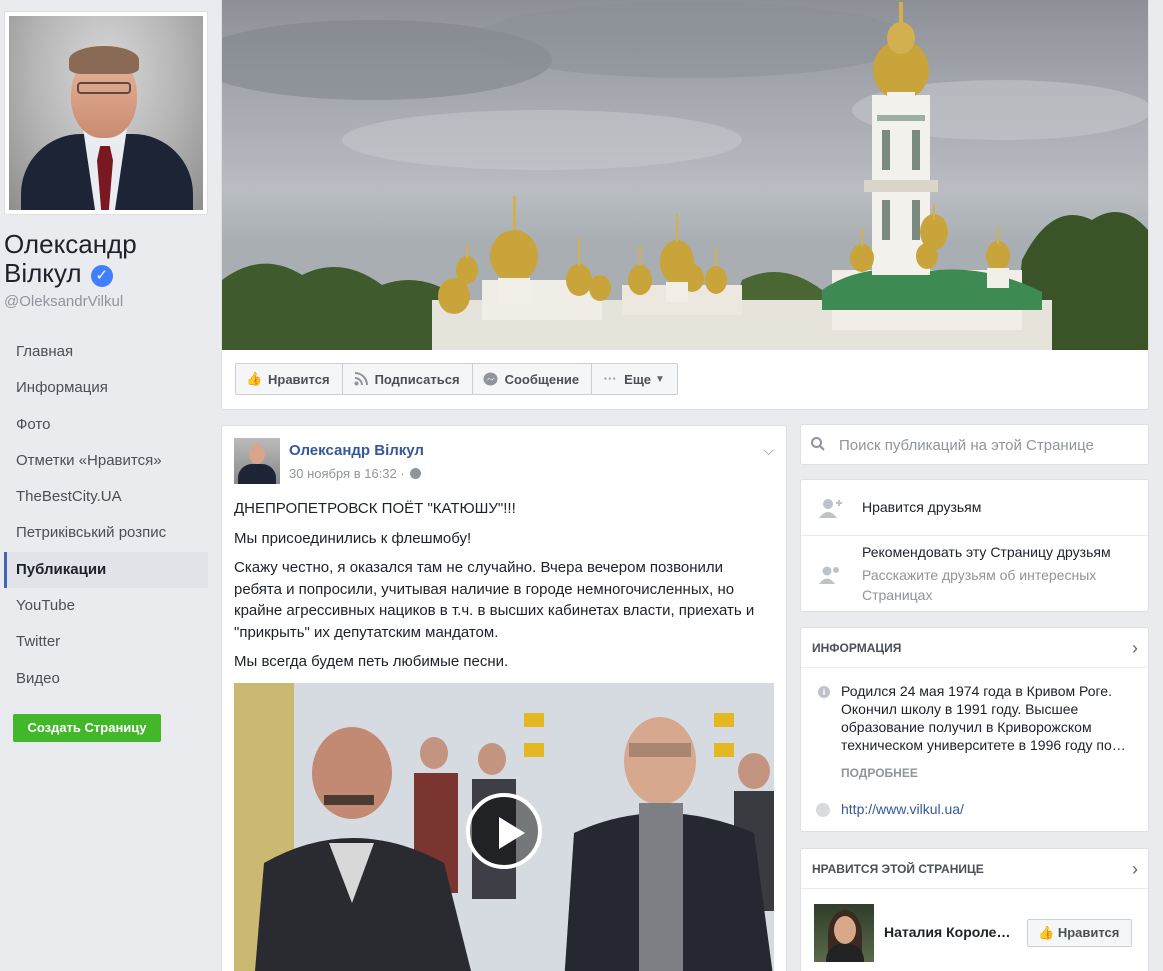  Describe the element at coordinates (347, 473) in the screenshot. I see `post-date: 30 ноября в 16:32 ·` at that location.